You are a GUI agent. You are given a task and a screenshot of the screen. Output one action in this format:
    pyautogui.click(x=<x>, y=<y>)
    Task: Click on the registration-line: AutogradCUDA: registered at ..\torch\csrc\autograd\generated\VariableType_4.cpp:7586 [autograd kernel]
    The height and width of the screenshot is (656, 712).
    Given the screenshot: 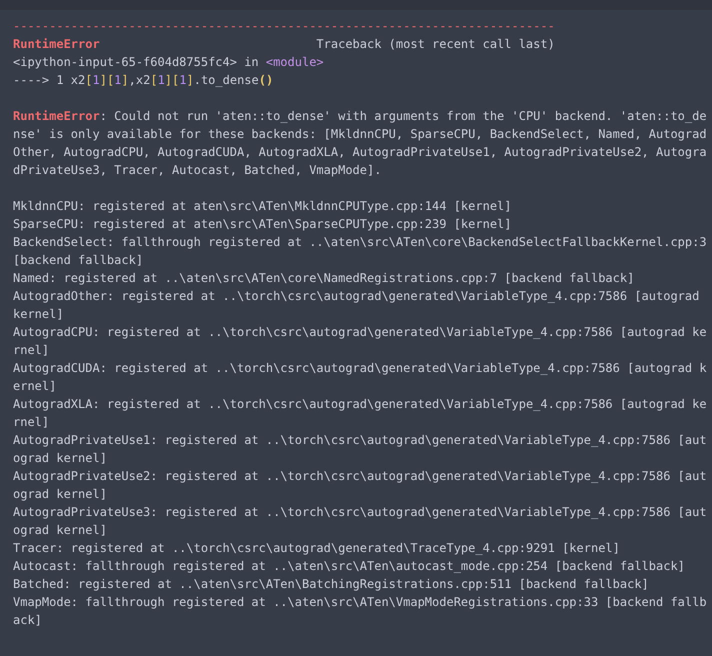 What is the action you would take?
    pyautogui.click(x=360, y=377)
    